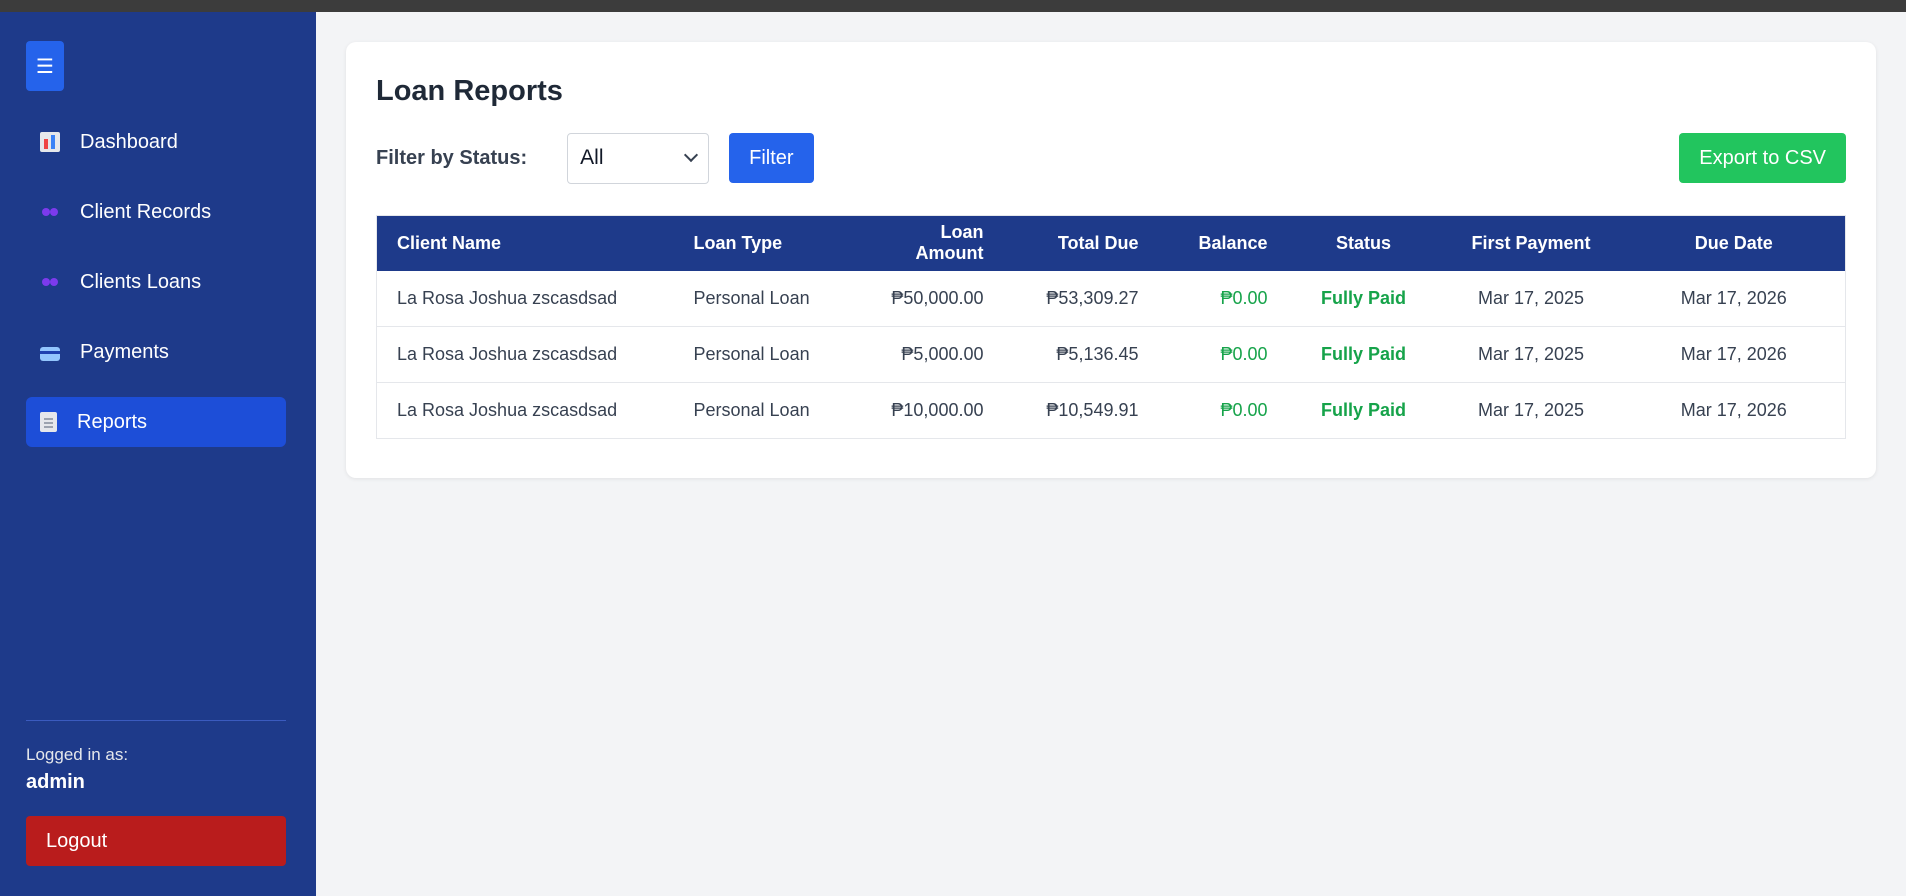 The height and width of the screenshot is (896, 1906). What do you see at coordinates (77, 754) in the screenshot?
I see `logged-in-label: Logged in as:` at bounding box center [77, 754].